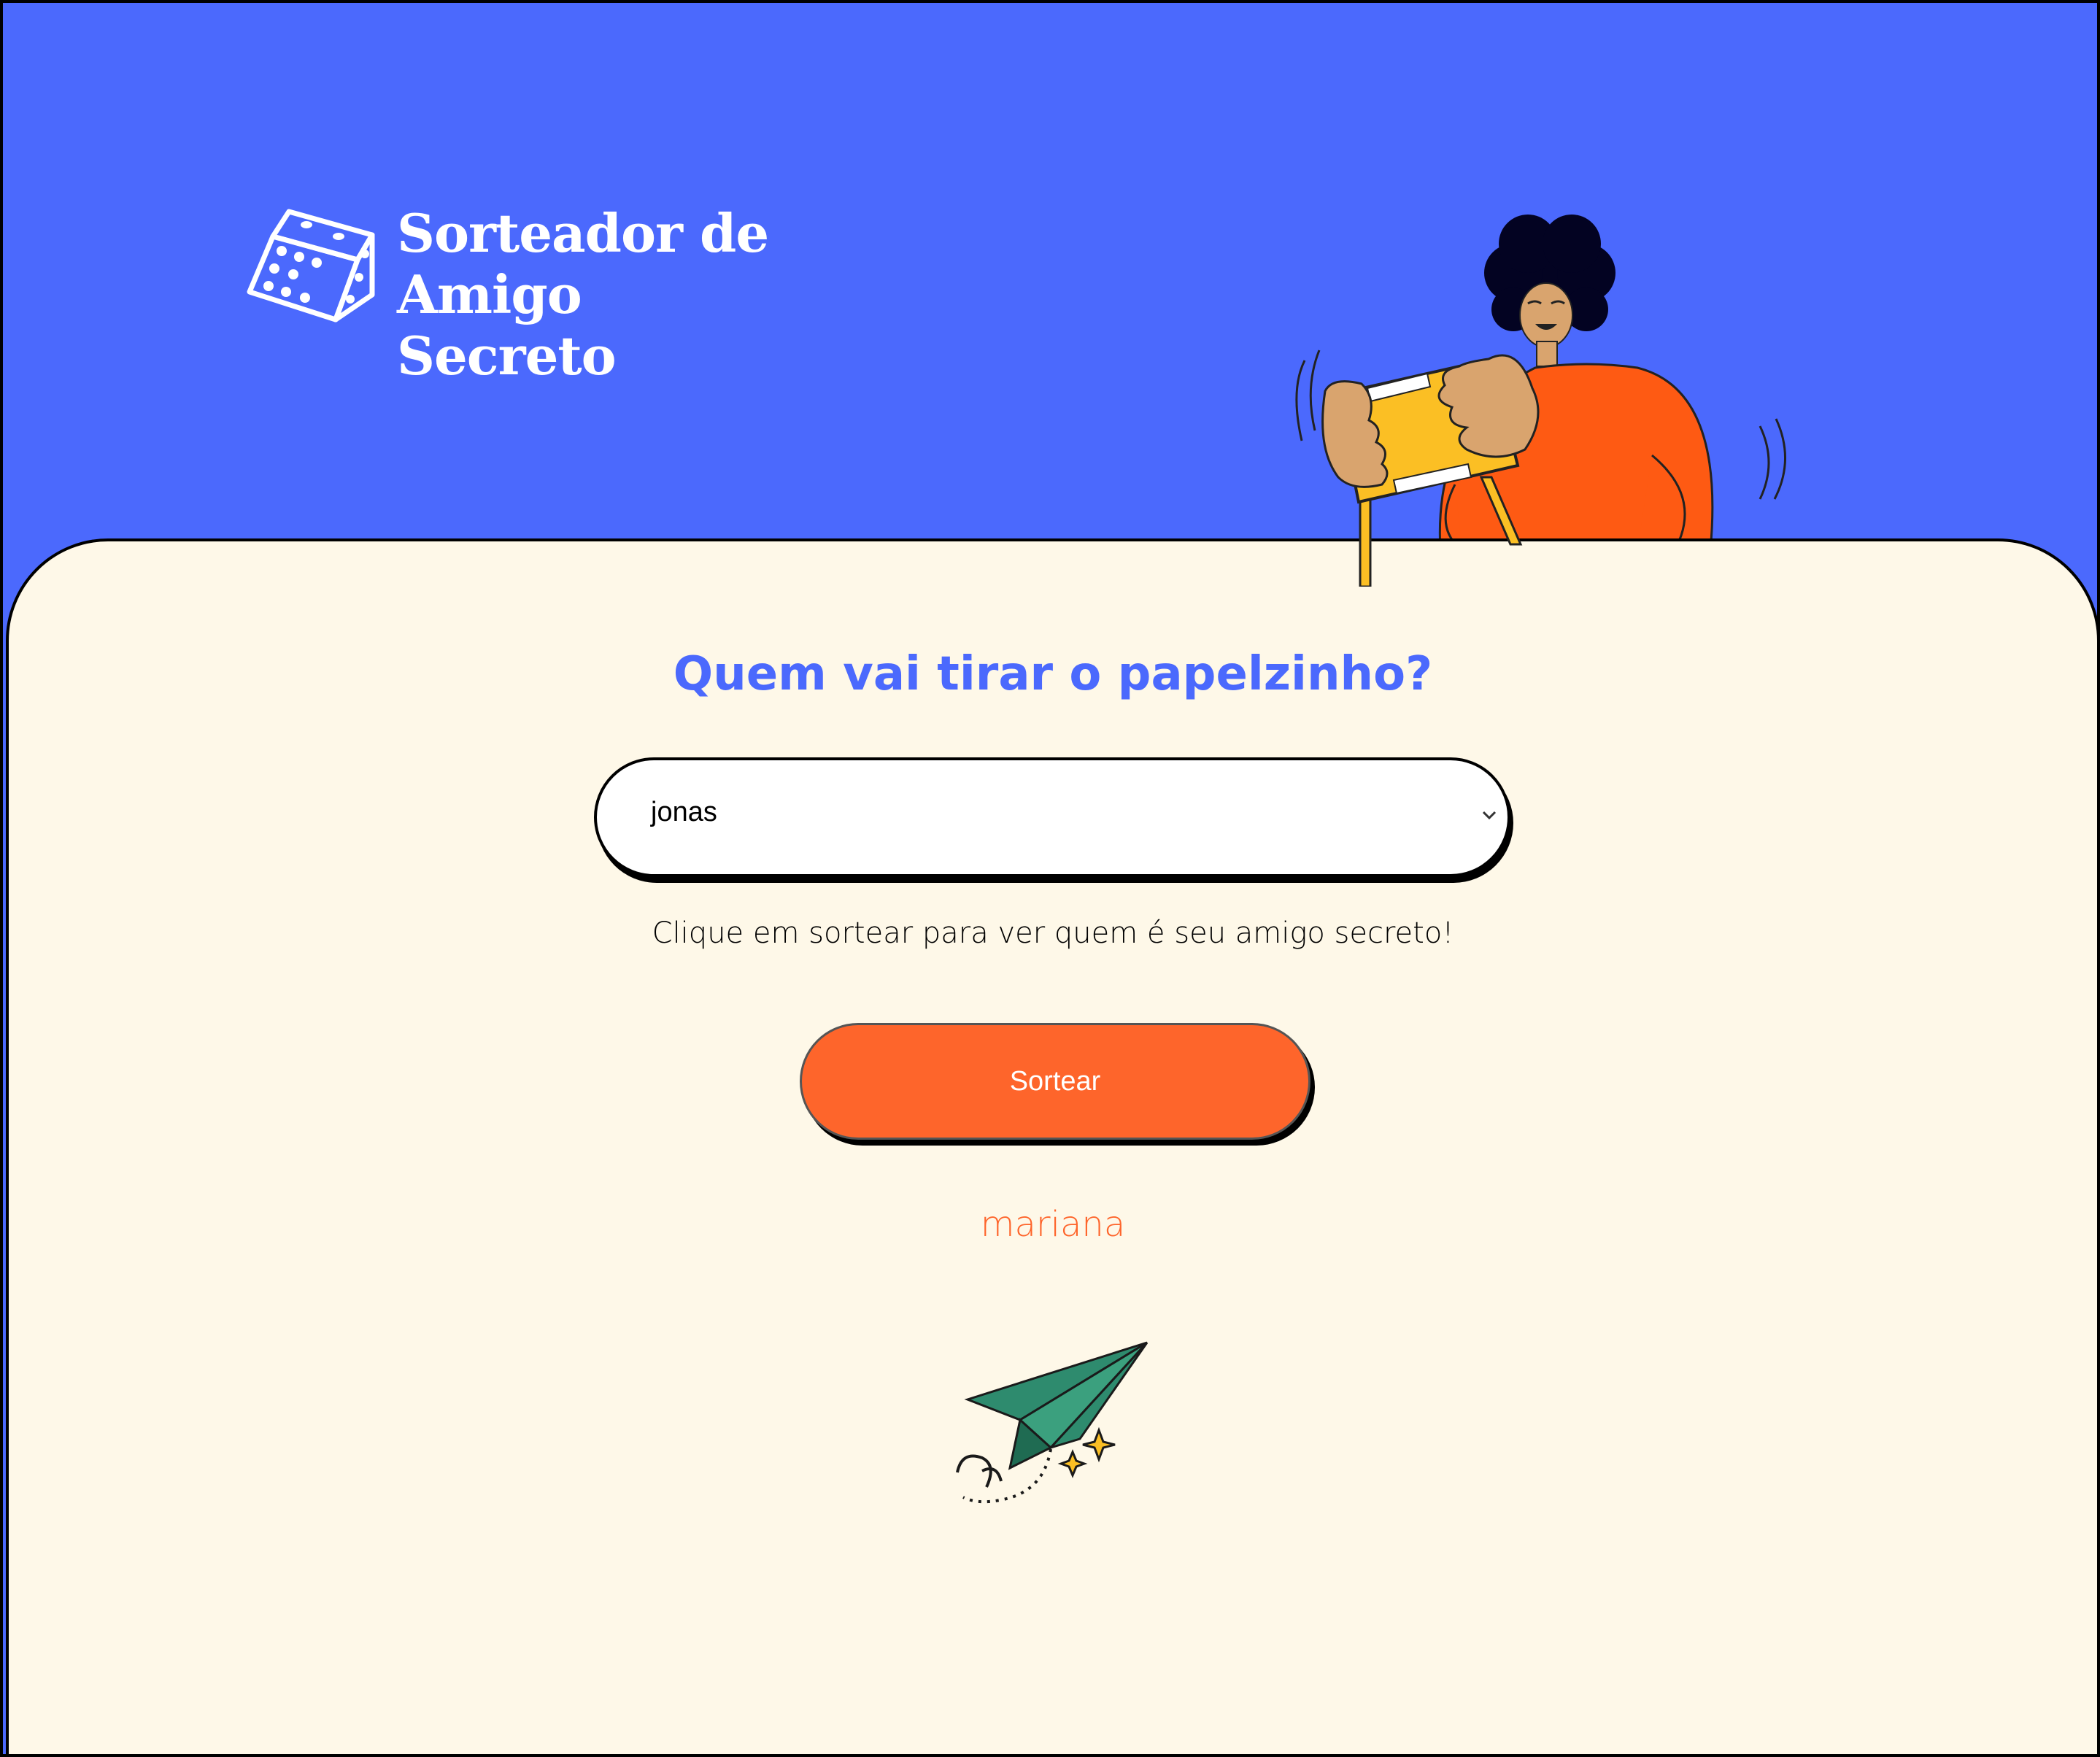 This screenshot has height=1757, width=2100. Describe the element at coordinates (1576, 384) in the screenshot. I see `person-holding-gift-illustration` at that location.